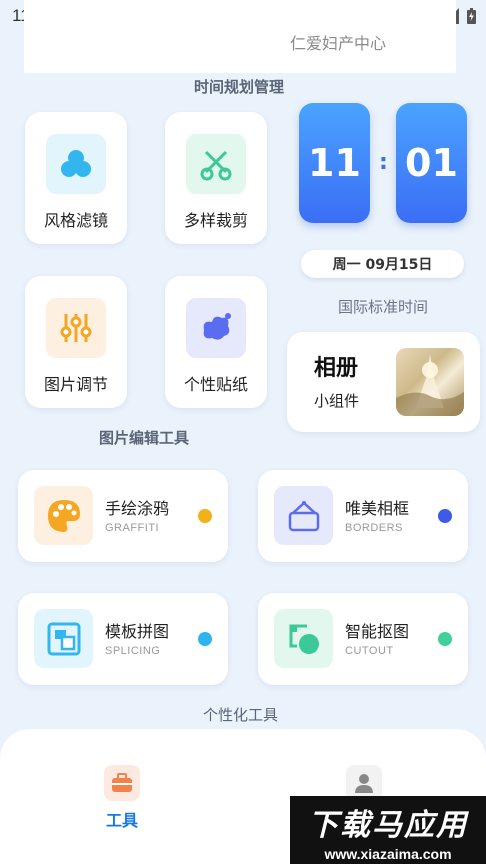 Image resolution: width=486 pixels, height=864 pixels. I want to click on clock-minute: 01, so click(431, 163).